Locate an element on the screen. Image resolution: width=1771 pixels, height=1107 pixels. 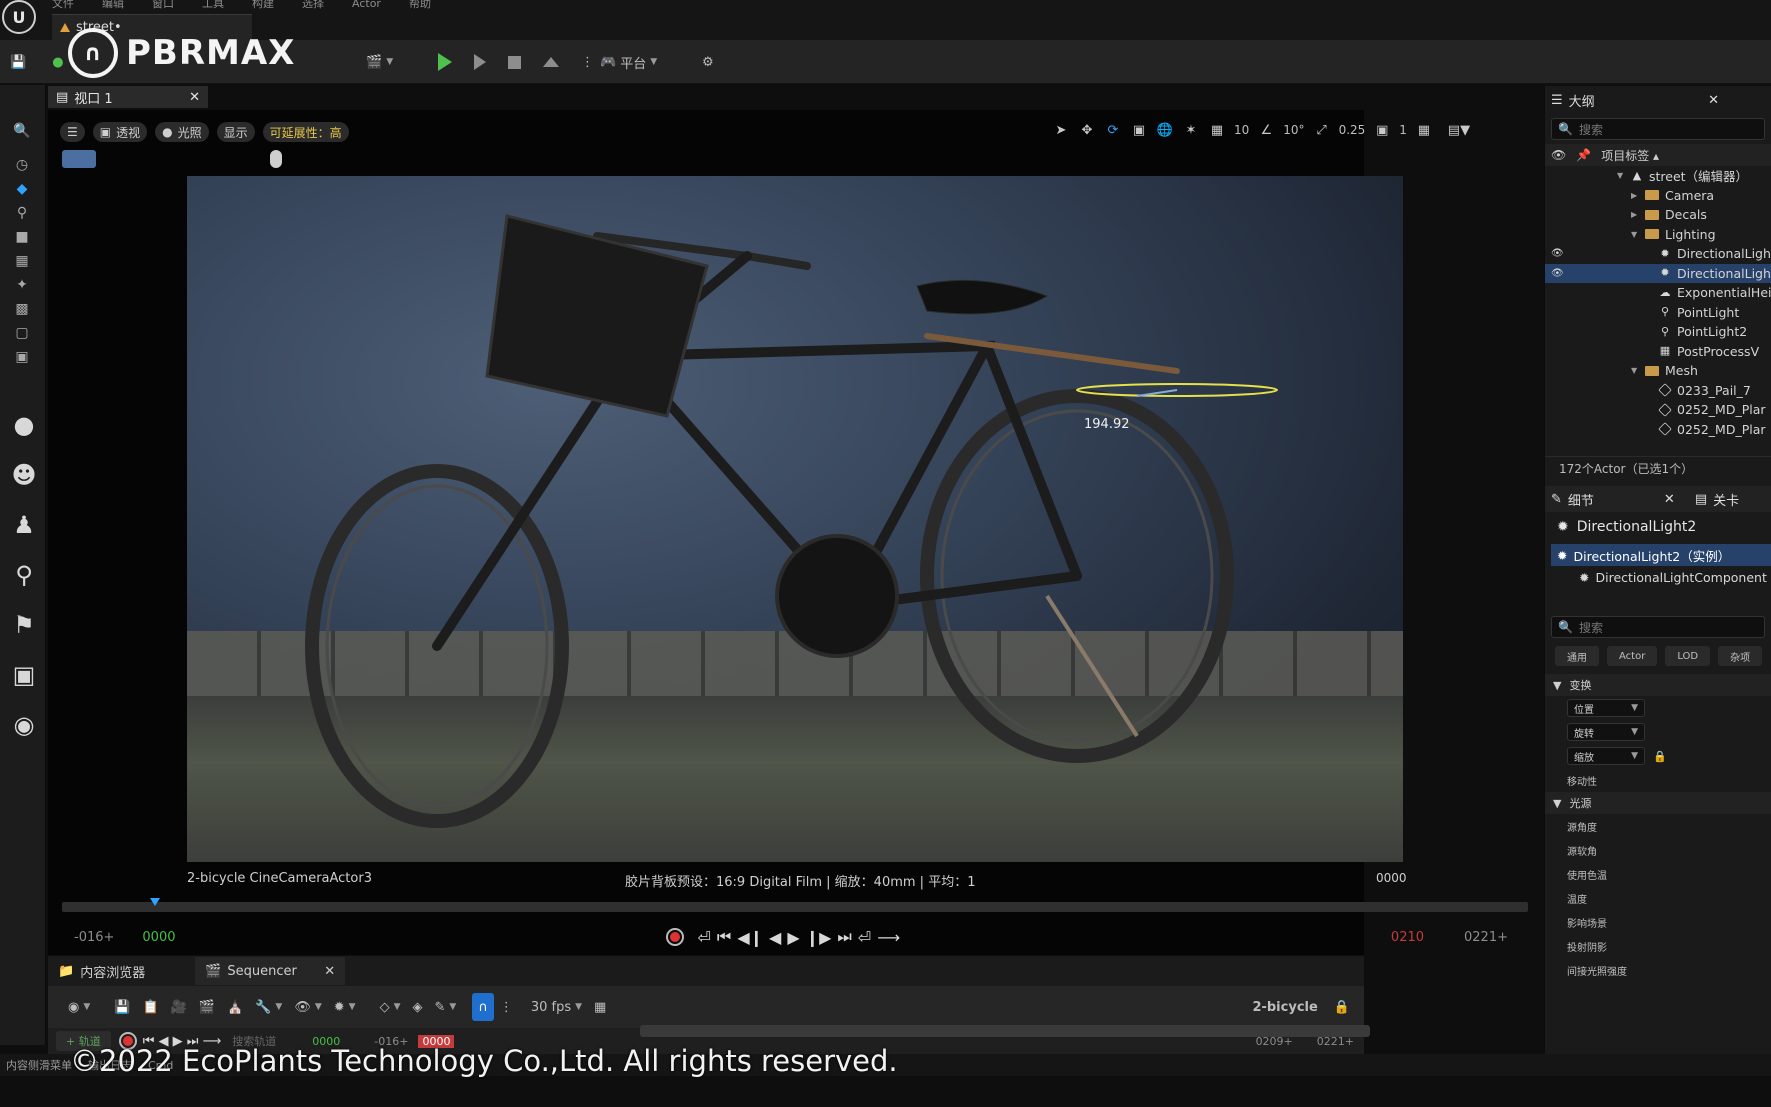
filter-button: 通用 is located at coordinates (1577, 656).